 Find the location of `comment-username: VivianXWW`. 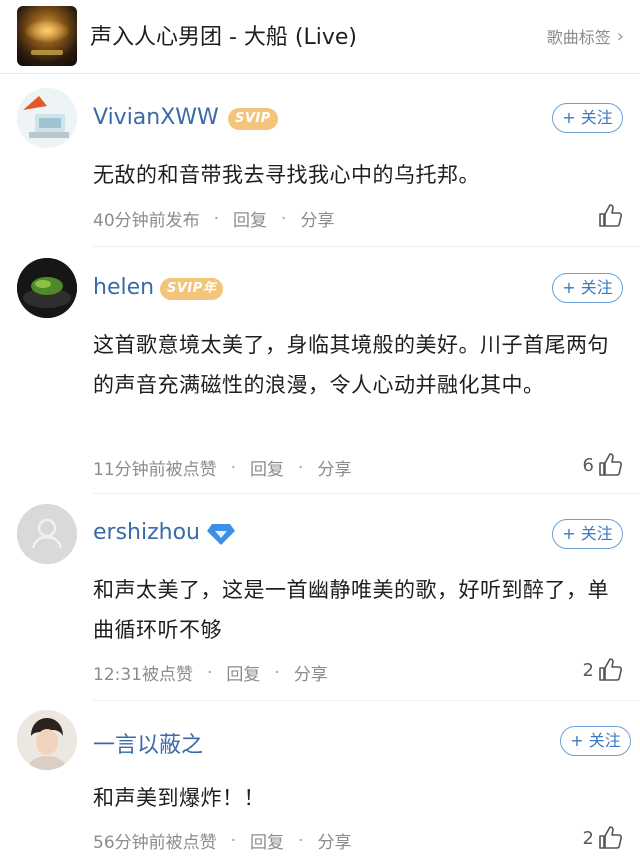

comment-username: VivianXWW is located at coordinates (156, 117).